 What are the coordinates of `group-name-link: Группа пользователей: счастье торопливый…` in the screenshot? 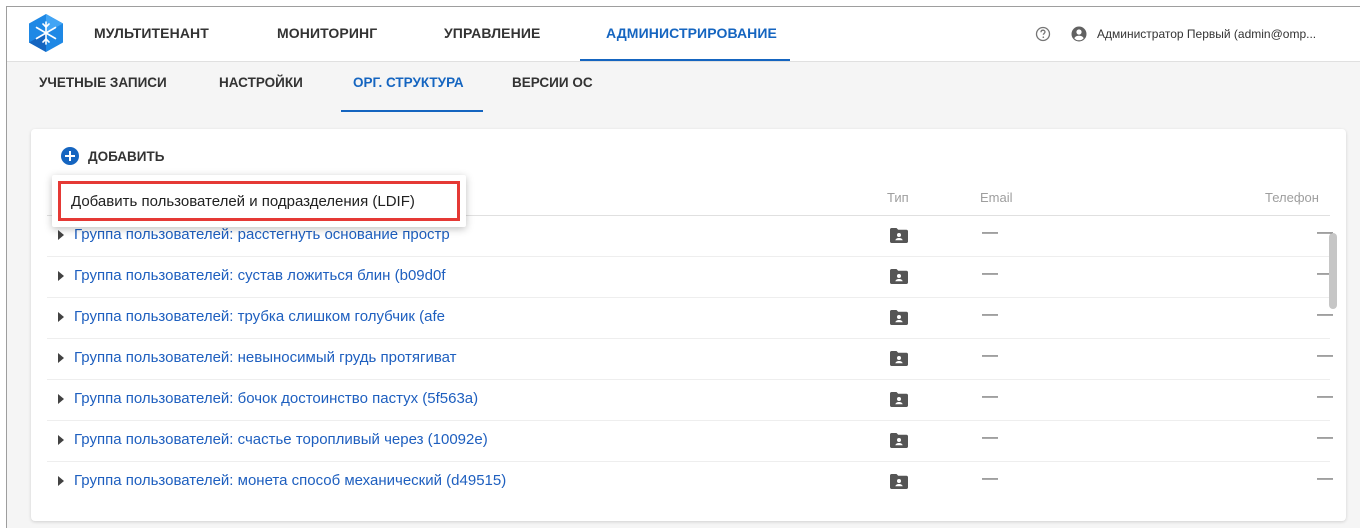 It's located at (281, 439).